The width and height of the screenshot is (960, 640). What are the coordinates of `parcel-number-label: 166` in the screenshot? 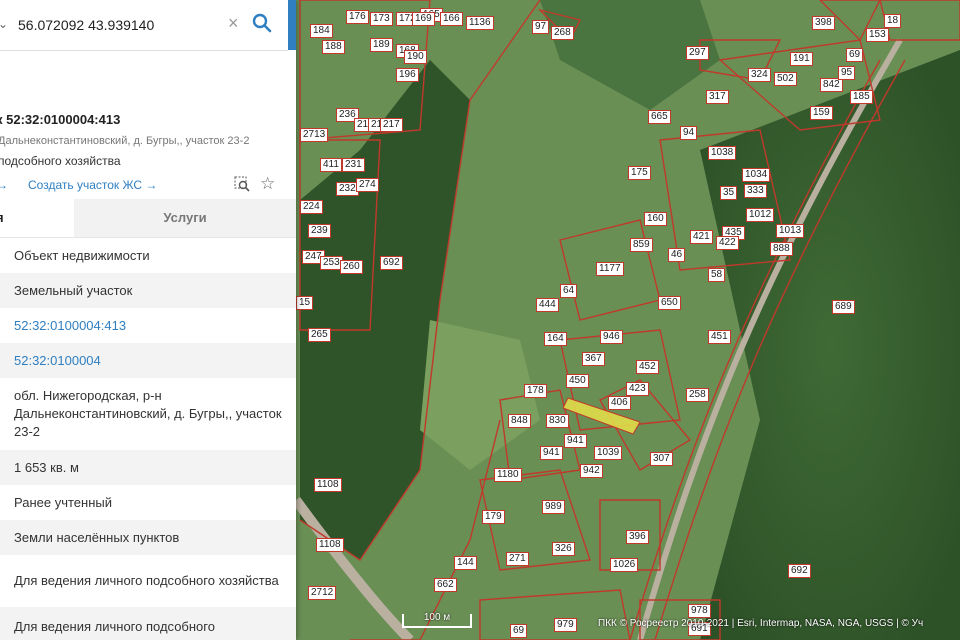 It's located at (451, 19).